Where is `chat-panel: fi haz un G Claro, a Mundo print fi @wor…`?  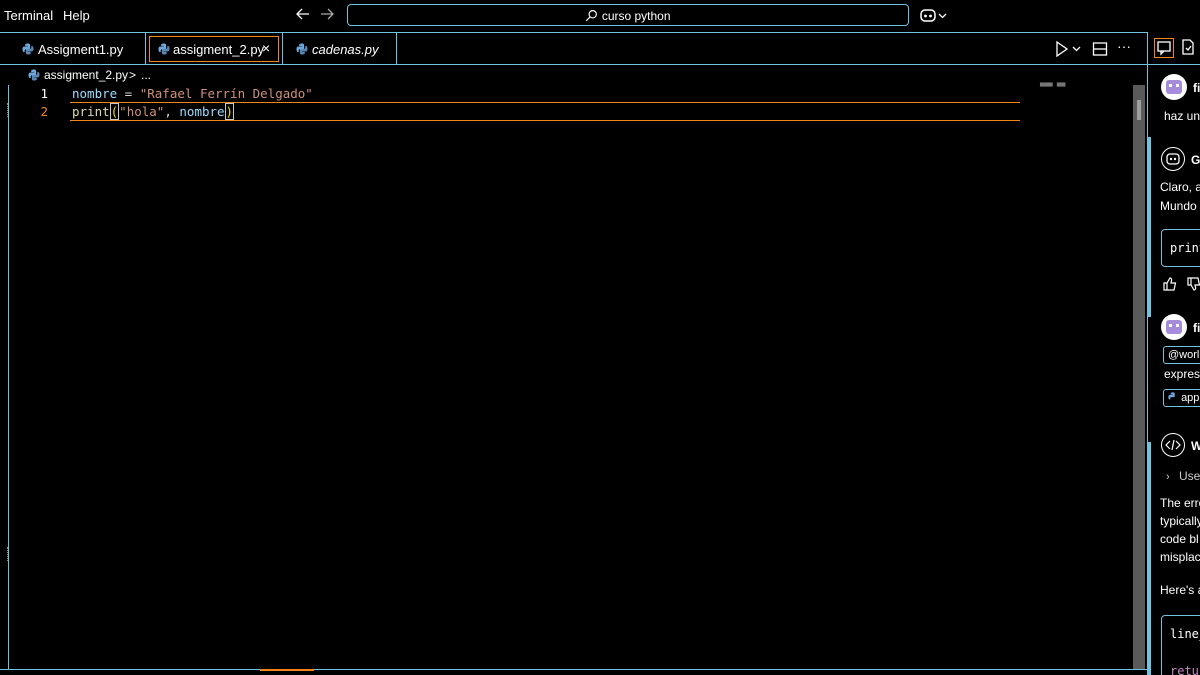 chat-panel: fi haz un G Claro, a Mundo print fi @wor… is located at coordinates (1174, 353).